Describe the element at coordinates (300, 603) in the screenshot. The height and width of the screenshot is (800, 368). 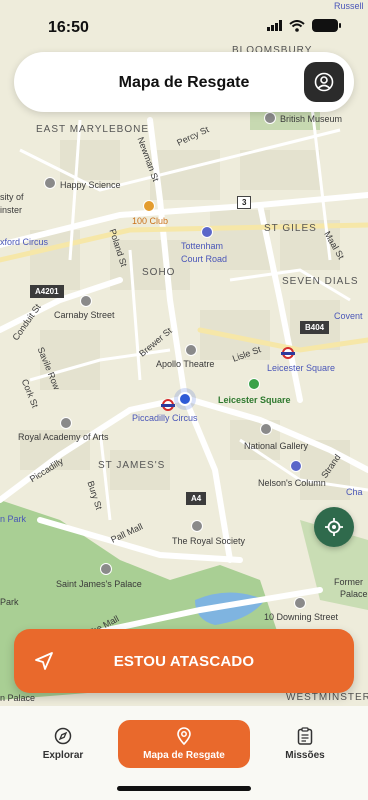
I see `landmark-icon` at that location.